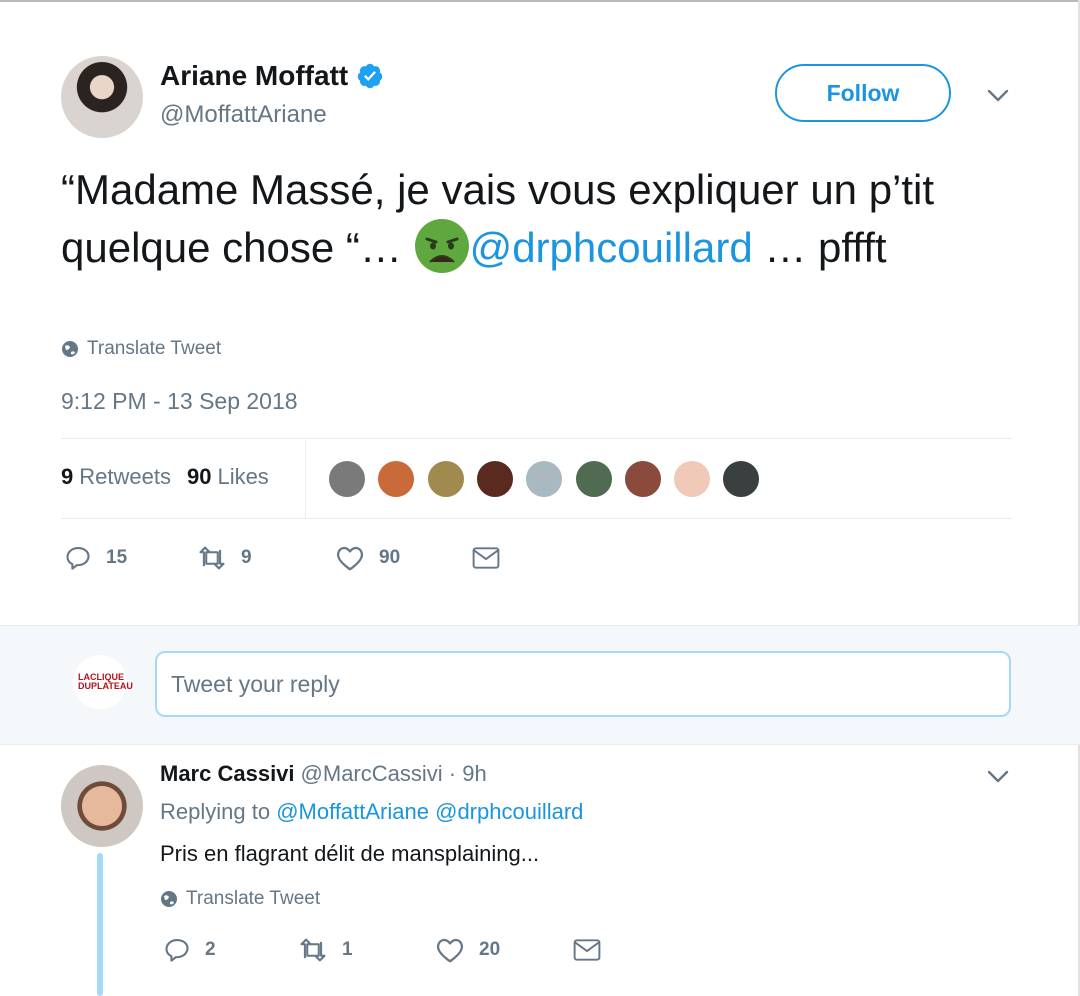 Image resolution: width=1080 pixels, height=996 pixels. Describe the element at coordinates (583, 684) in the screenshot. I see `reply-input` at that location.